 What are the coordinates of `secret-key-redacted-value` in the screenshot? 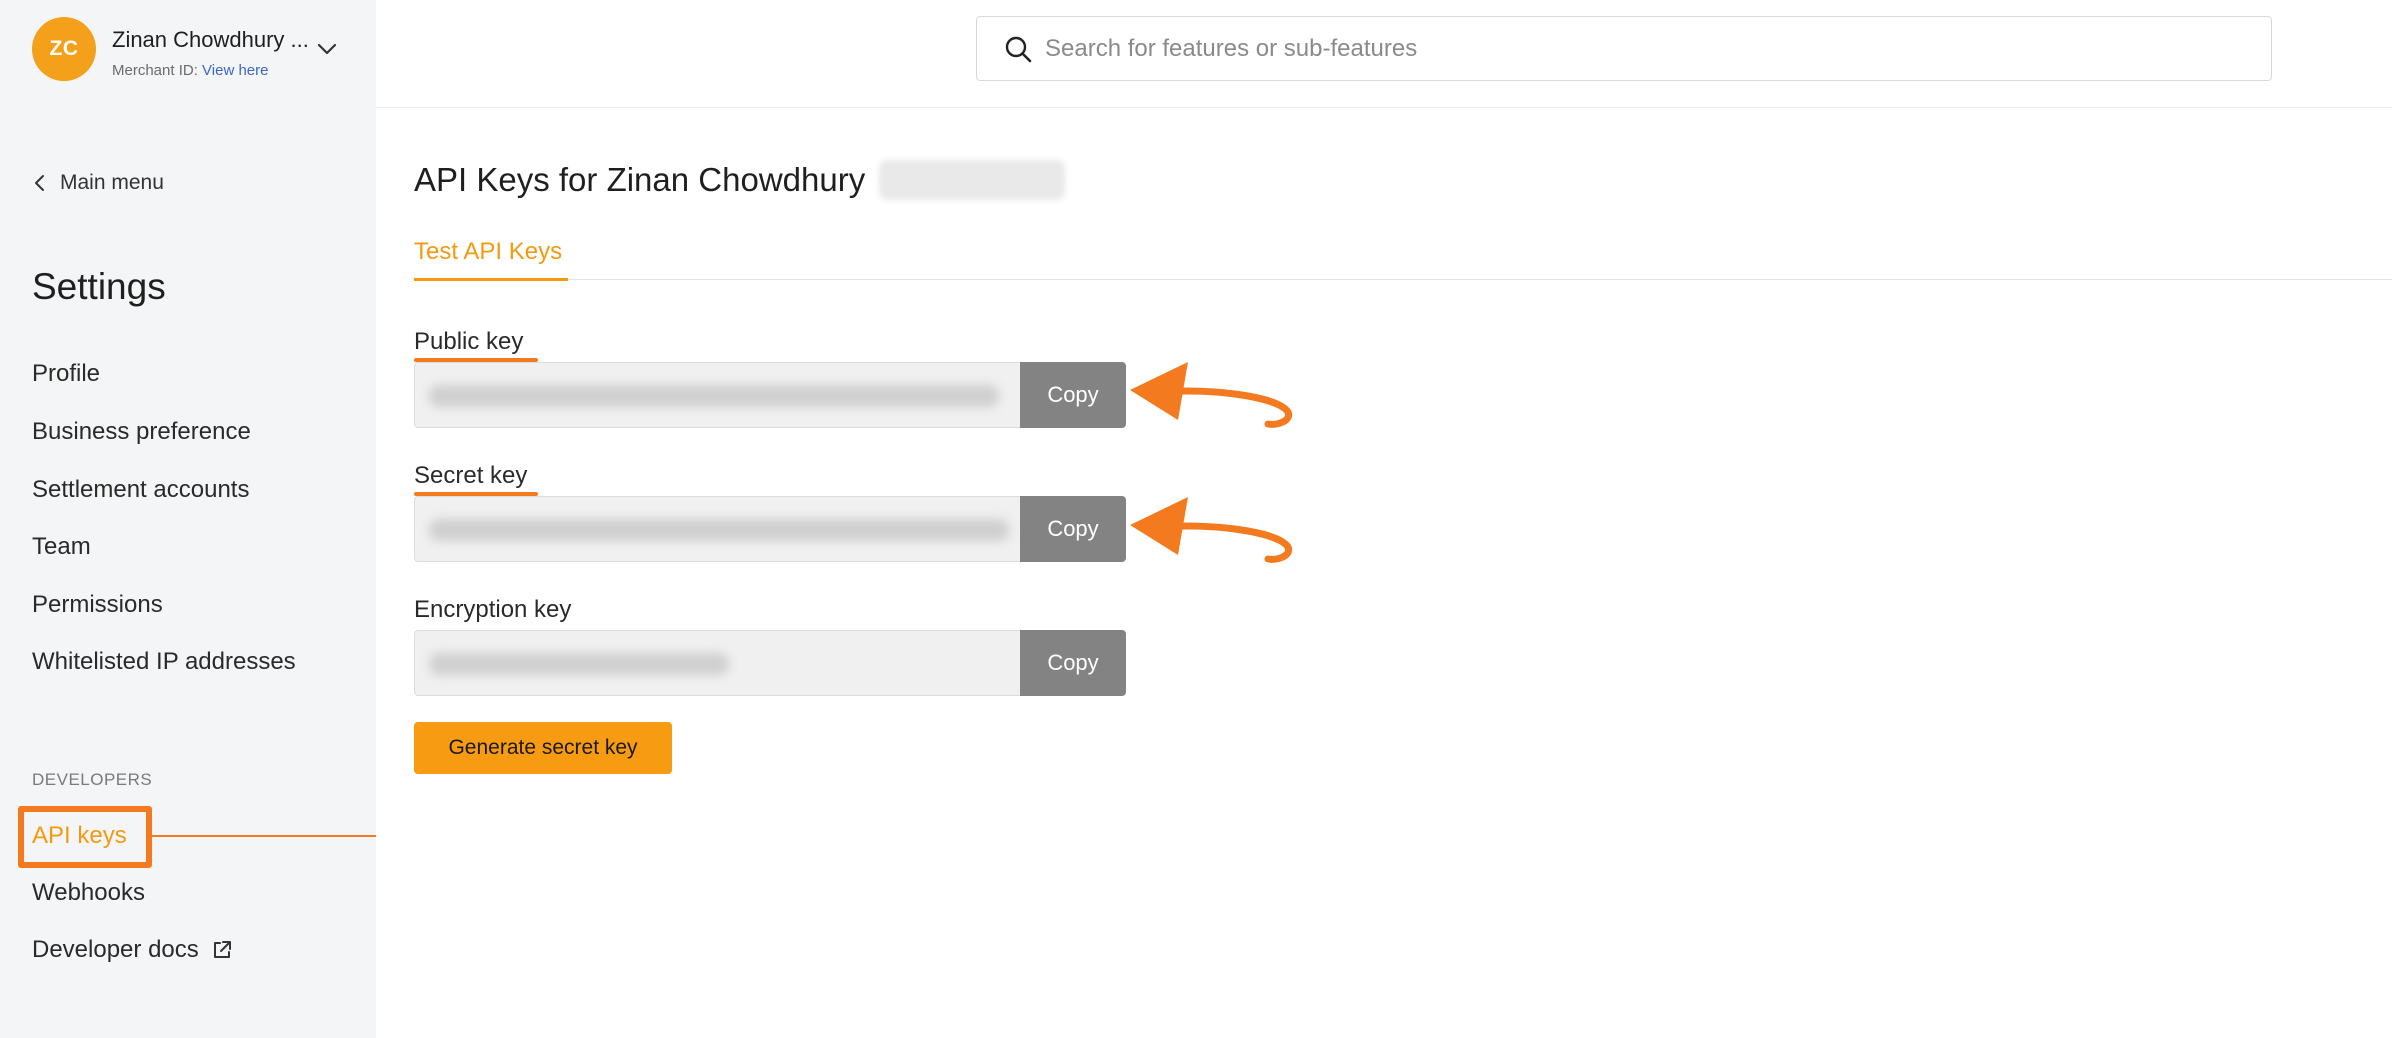 It's located at (719, 530).